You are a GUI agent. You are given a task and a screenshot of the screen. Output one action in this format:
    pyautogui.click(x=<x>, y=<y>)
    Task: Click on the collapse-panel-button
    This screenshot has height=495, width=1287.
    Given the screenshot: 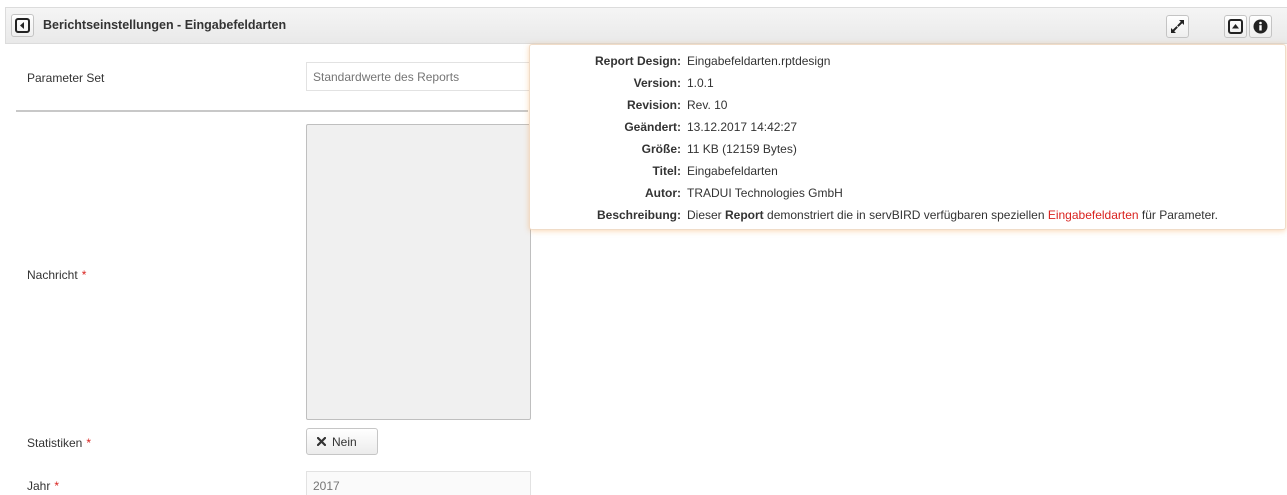 What is the action you would take?
    pyautogui.click(x=22, y=25)
    